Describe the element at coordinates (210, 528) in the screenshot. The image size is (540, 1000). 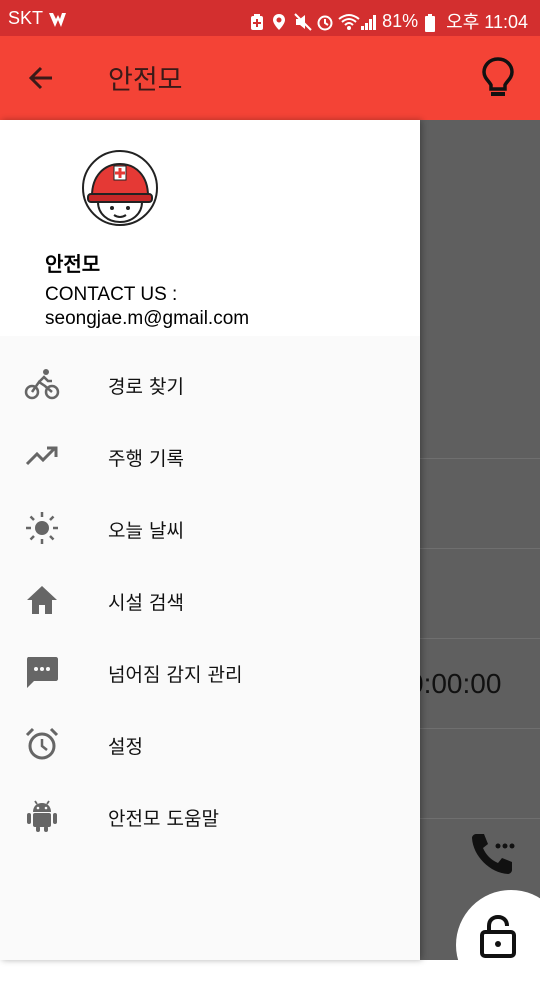
I see `menu-item-weather: 오늘 날씨` at that location.